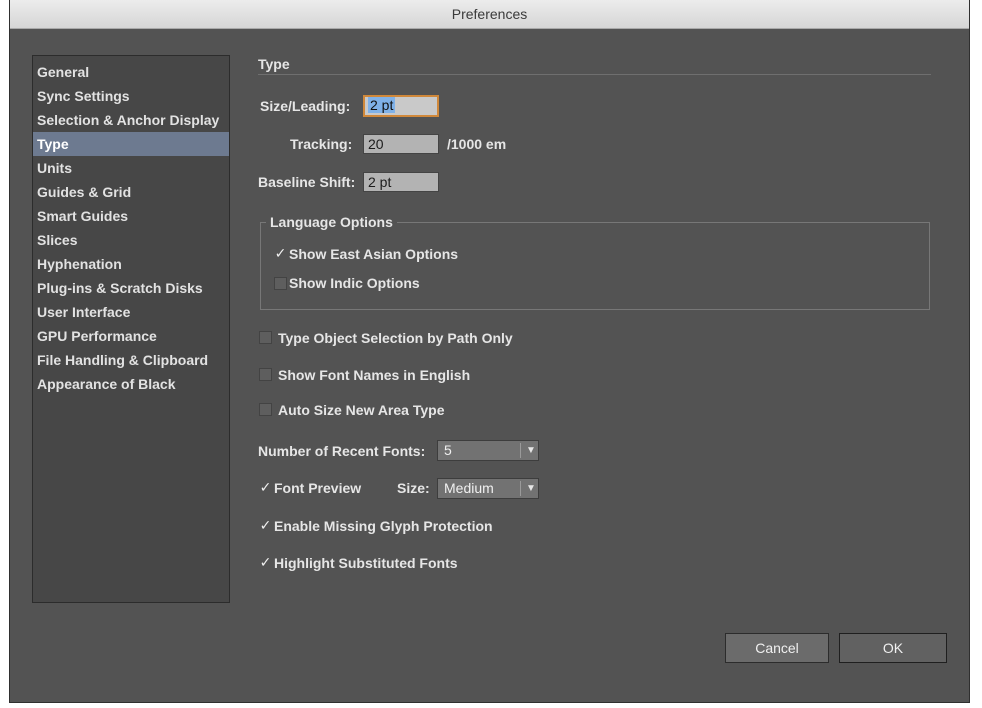 The width and height of the screenshot is (982, 708). What do you see at coordinates (131, 96) in the screenshot?
I see `sidebar-item-sync-settings: Sync Settings` at bounding box center [131, 96].